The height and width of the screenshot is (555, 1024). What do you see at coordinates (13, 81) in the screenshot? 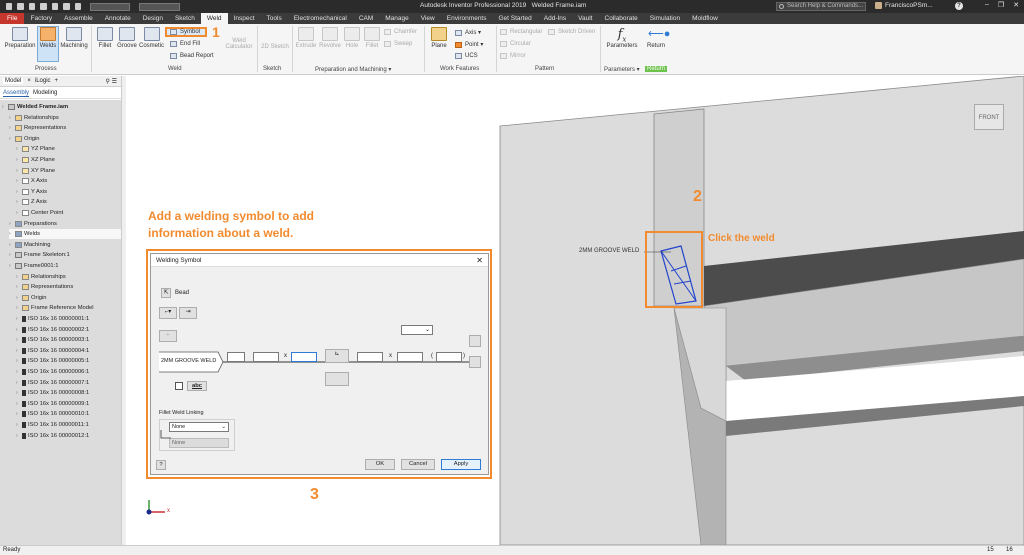
I see `tab-model: Model` at bounding box center [13, 81].